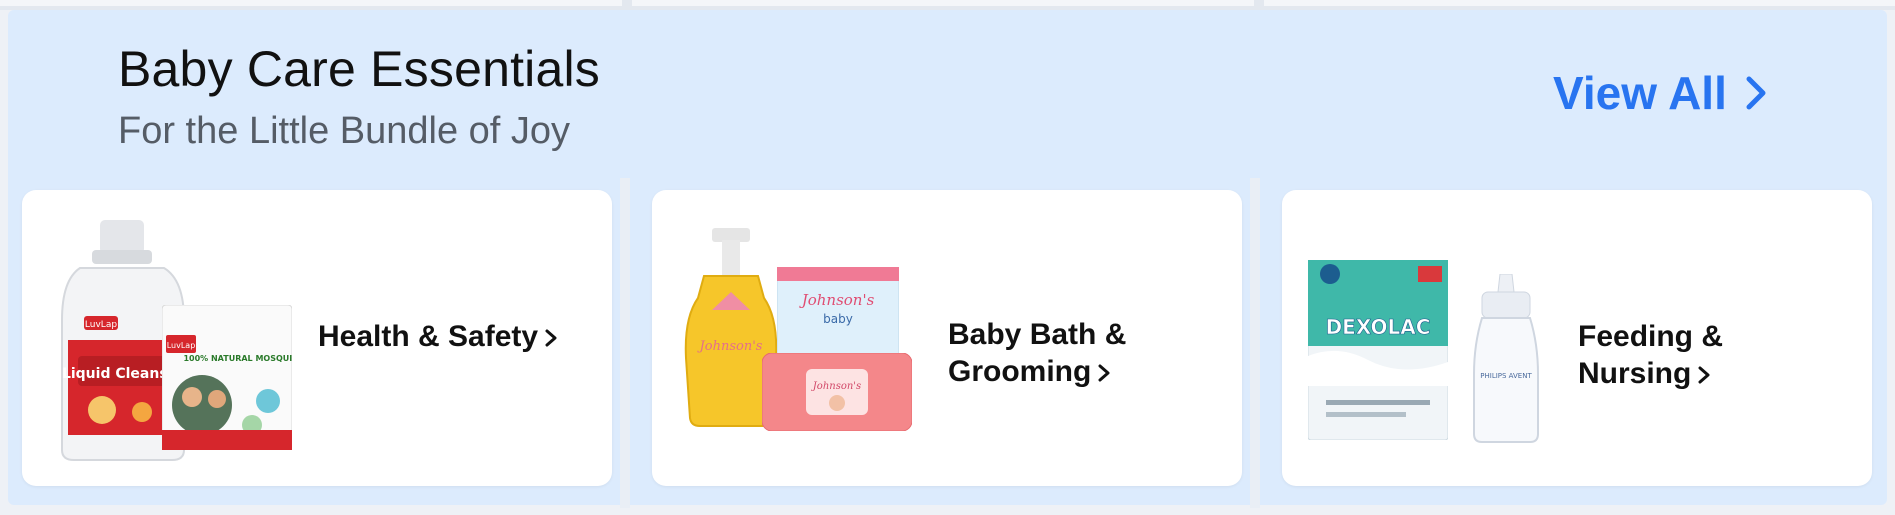 Image resolution: width=1895 pixels, height=515 pixels. I want to click on svg-text: baby, so click(838, 319).